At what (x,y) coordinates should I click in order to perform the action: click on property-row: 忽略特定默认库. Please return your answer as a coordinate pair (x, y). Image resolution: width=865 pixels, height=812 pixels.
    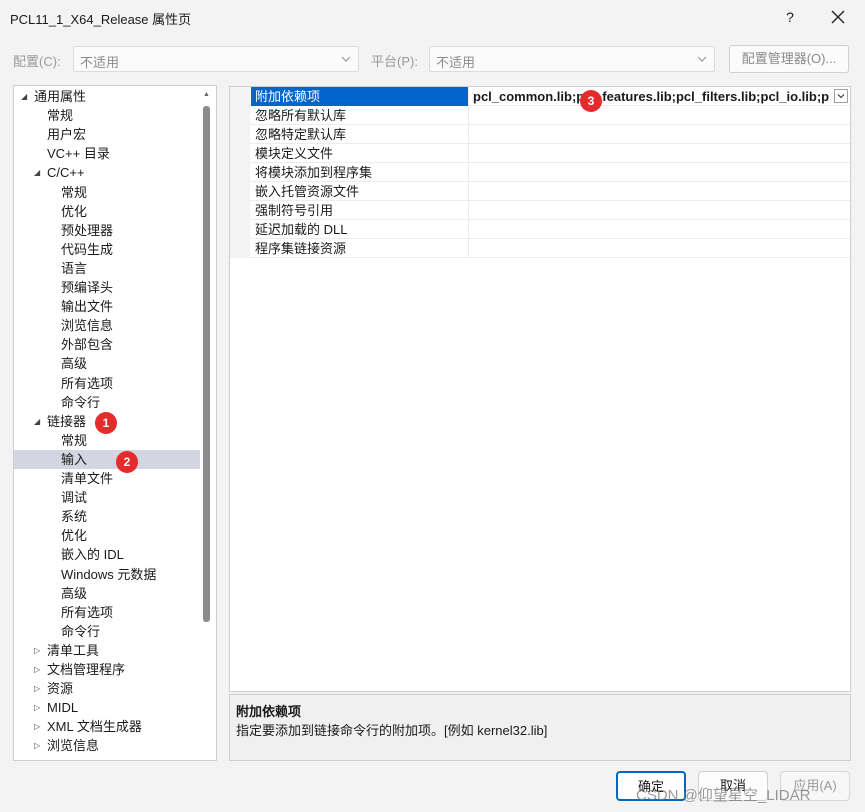
    Looking at the image, I should click on (540, 134).